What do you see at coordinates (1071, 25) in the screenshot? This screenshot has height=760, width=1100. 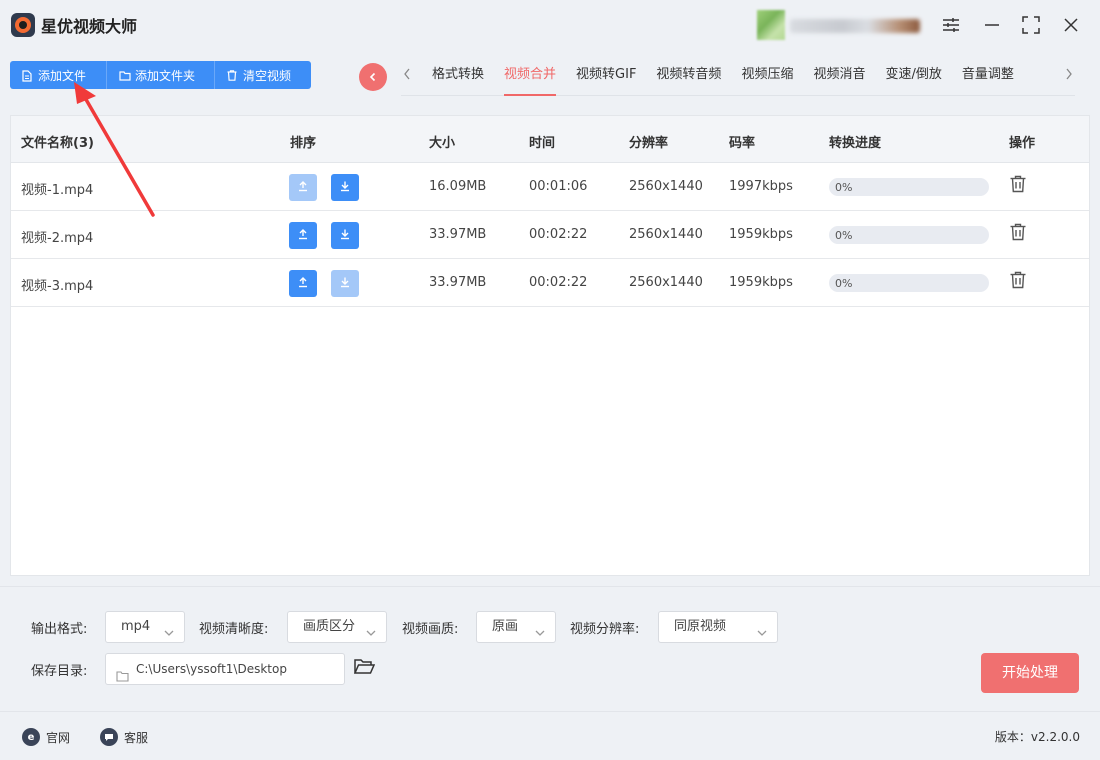 I see `close-icon` at bounding box center [1071, 25].